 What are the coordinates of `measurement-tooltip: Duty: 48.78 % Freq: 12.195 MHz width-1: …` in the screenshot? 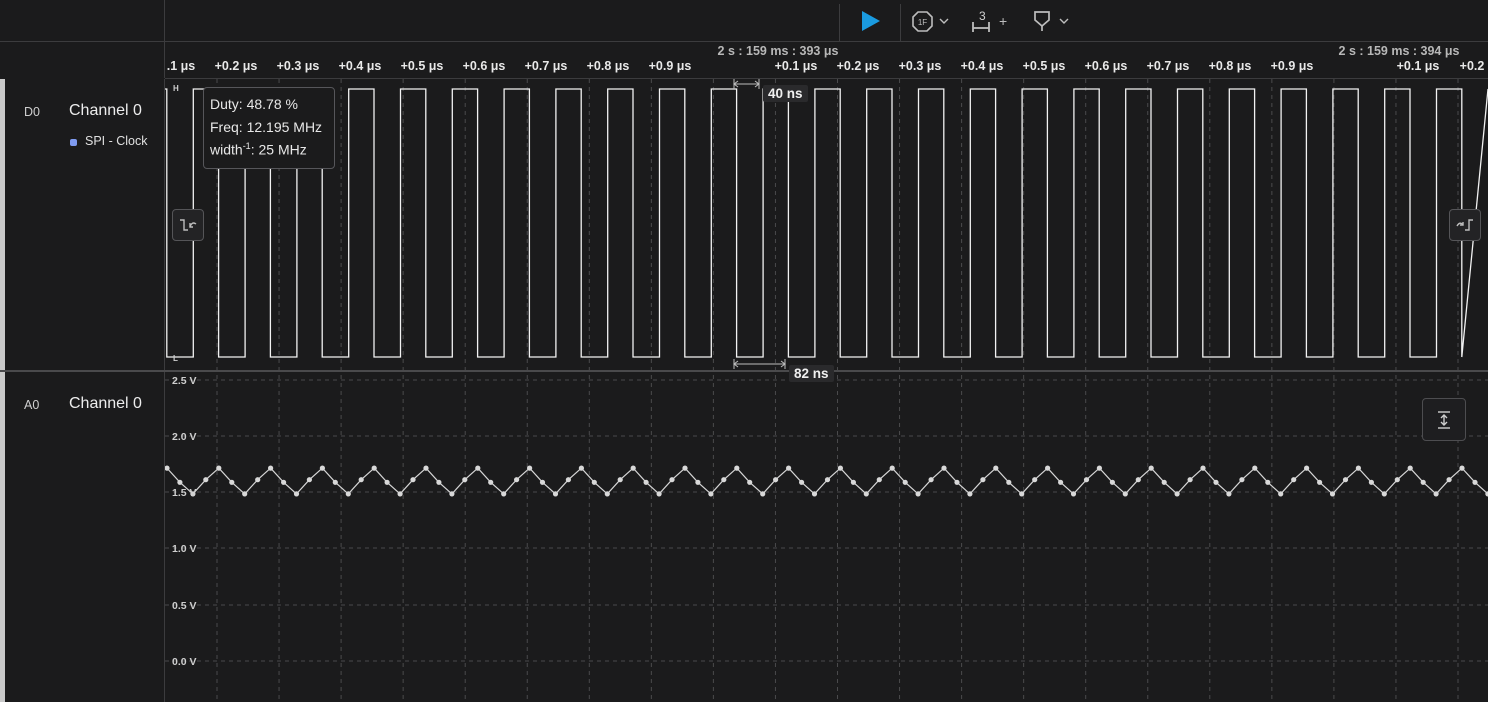 It's located at (269, 128).